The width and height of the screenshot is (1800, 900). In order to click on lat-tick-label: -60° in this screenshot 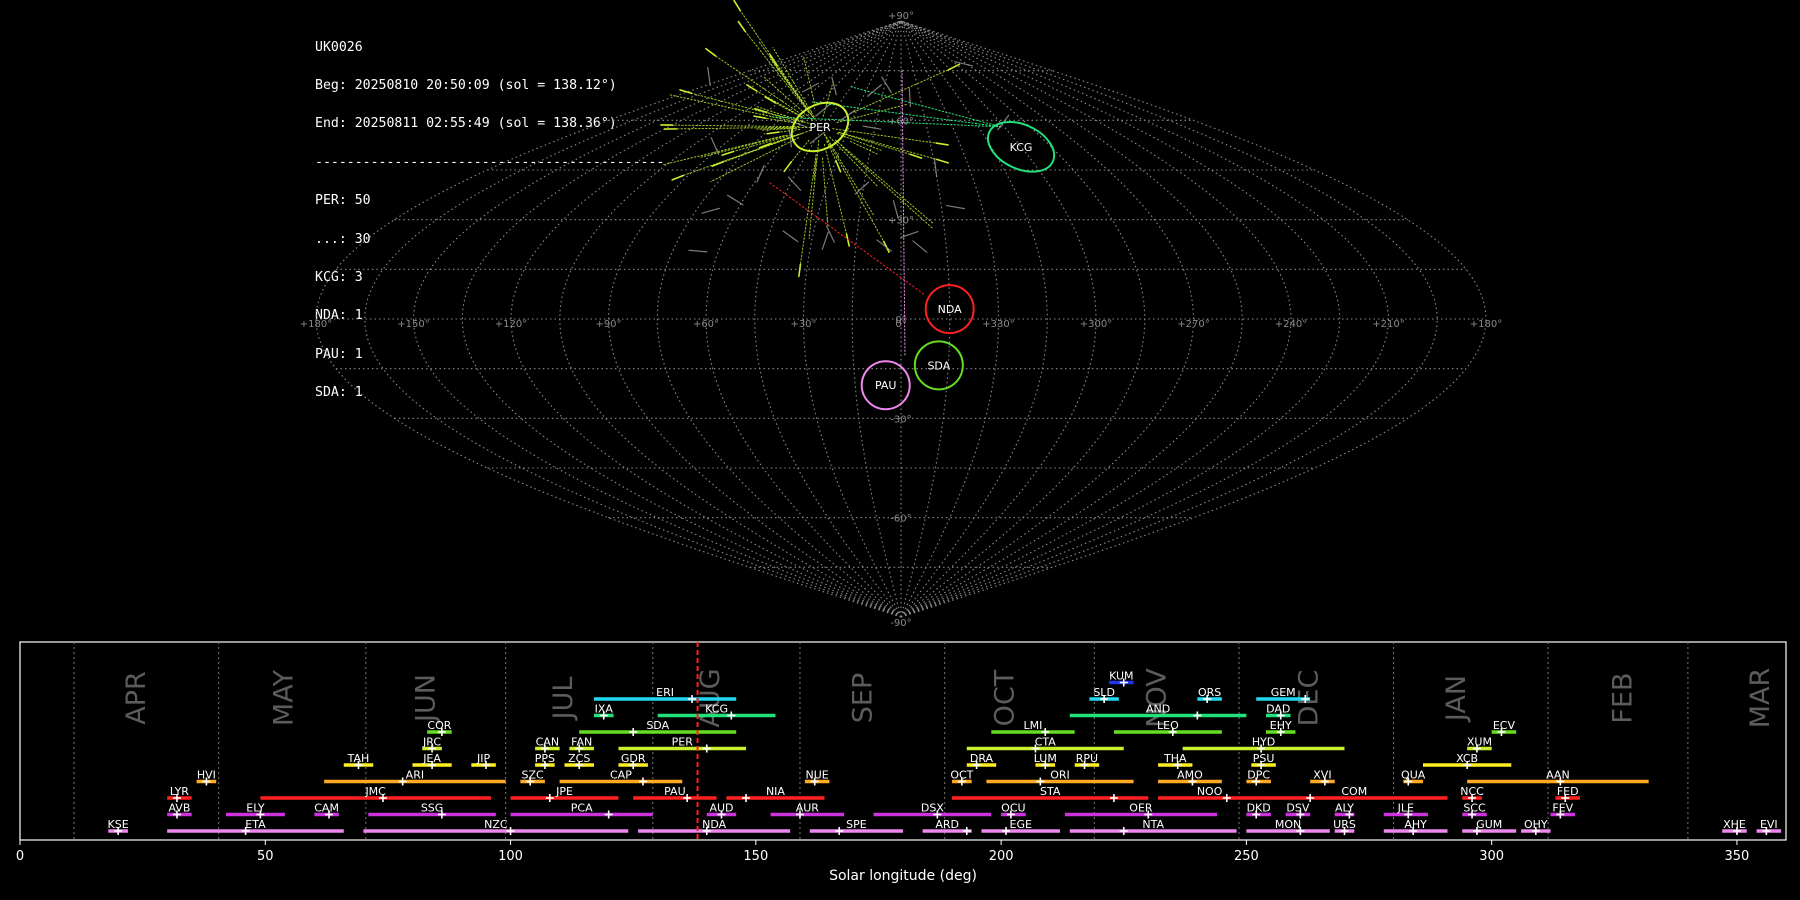, I will do `click(900, 519)`.